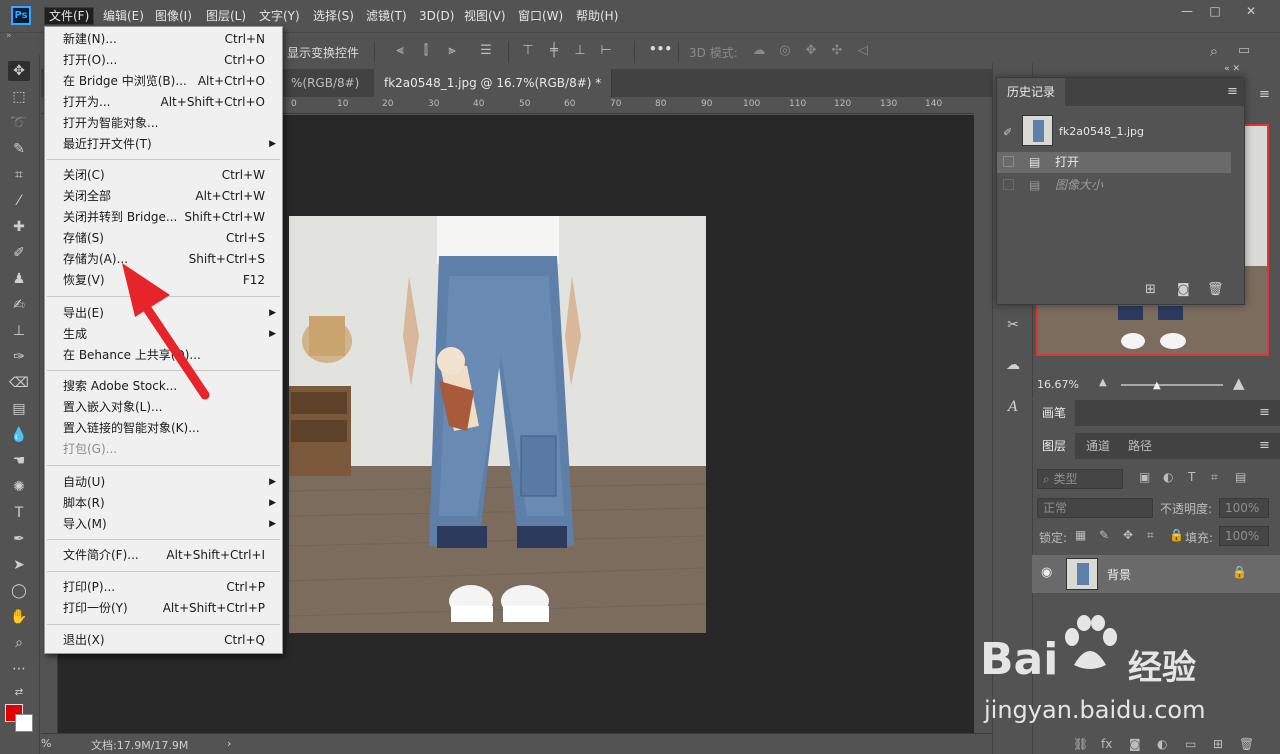  I want to click on blend-mode-select: 正常, so click(1095, 508).